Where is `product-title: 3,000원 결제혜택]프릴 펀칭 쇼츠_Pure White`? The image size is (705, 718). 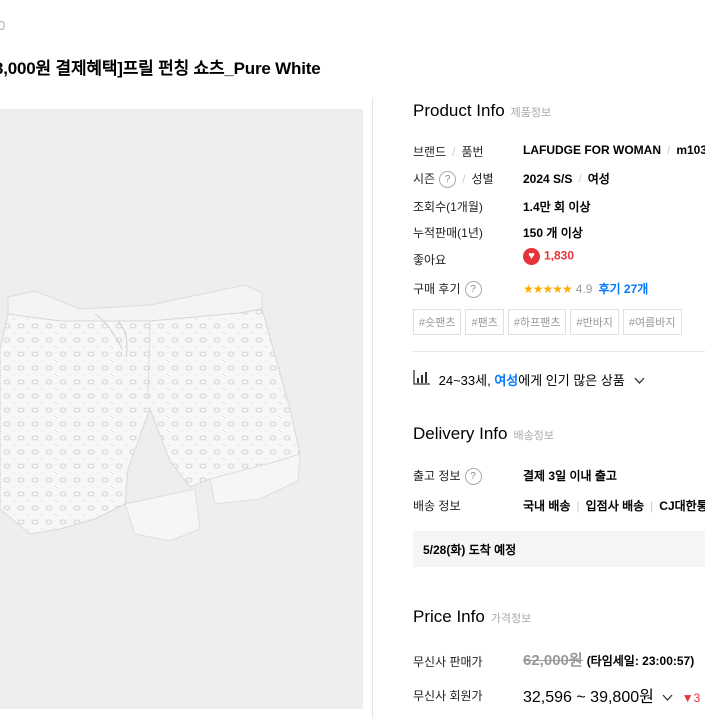 product-title: 3,000원 결제혜택]프릴 펀칭 쇼츠_Pure White is located at coordinates (160, 68).